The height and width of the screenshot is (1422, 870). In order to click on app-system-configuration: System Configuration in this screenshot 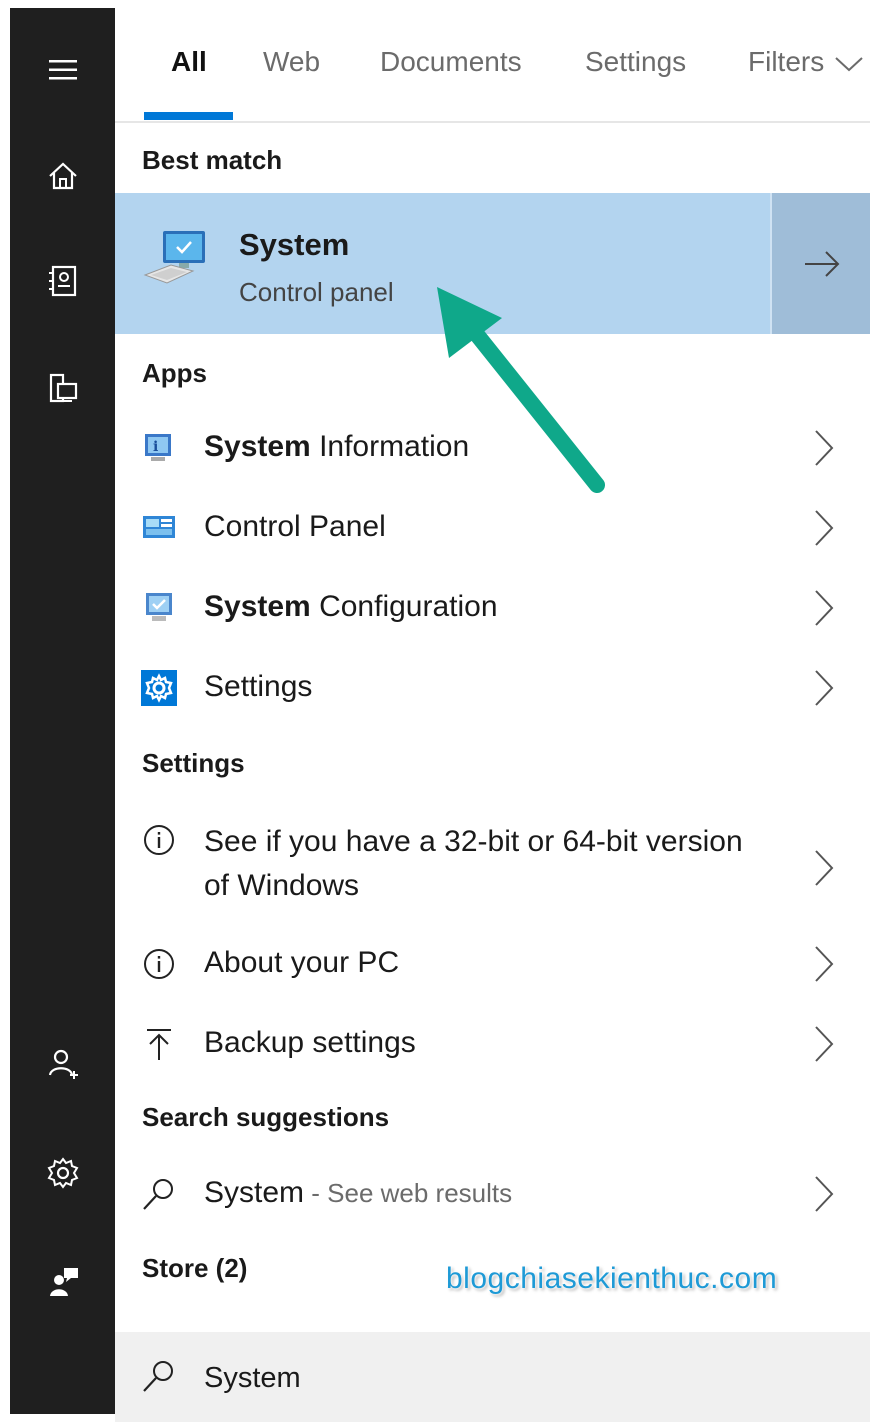, I will do `click(492, 608)`.